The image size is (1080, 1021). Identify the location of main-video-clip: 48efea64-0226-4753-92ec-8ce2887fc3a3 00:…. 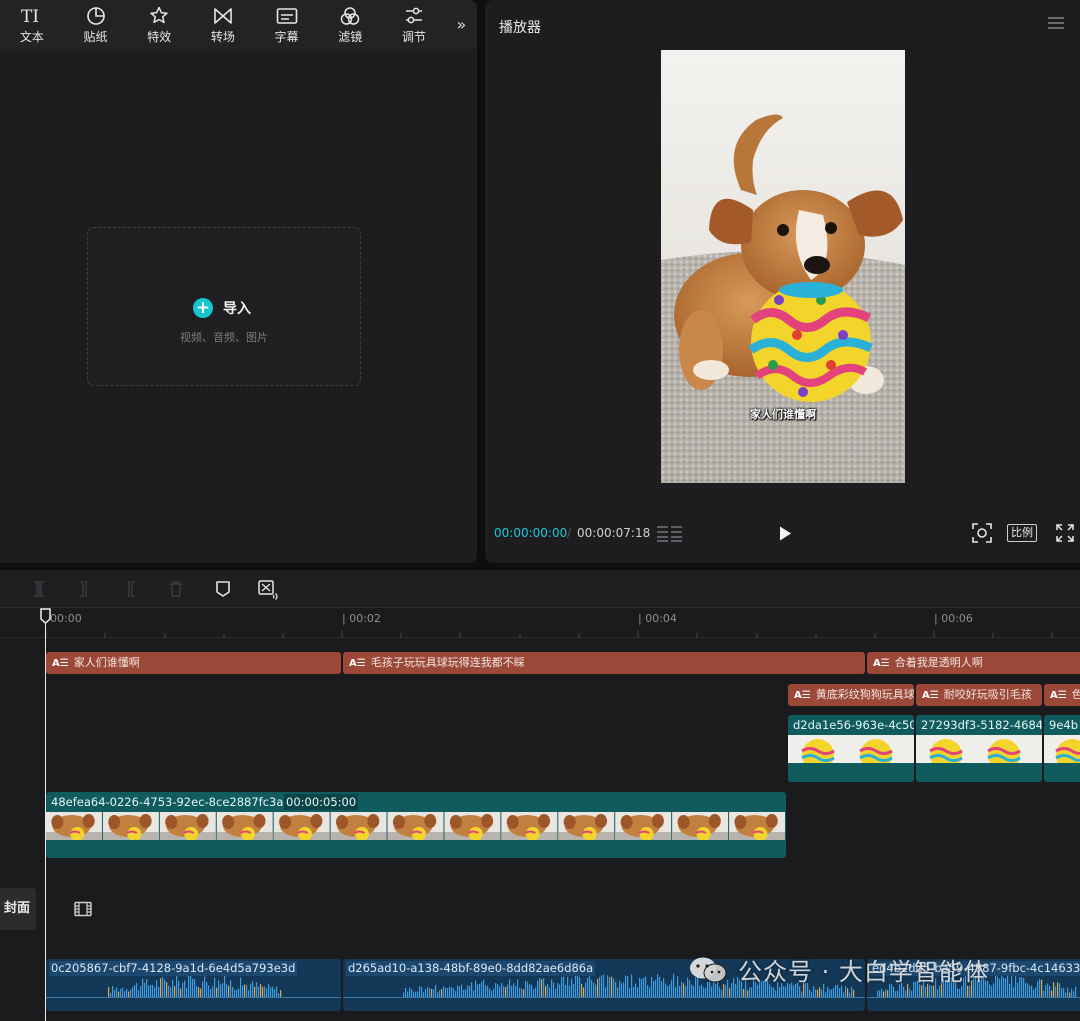
(416, 825).